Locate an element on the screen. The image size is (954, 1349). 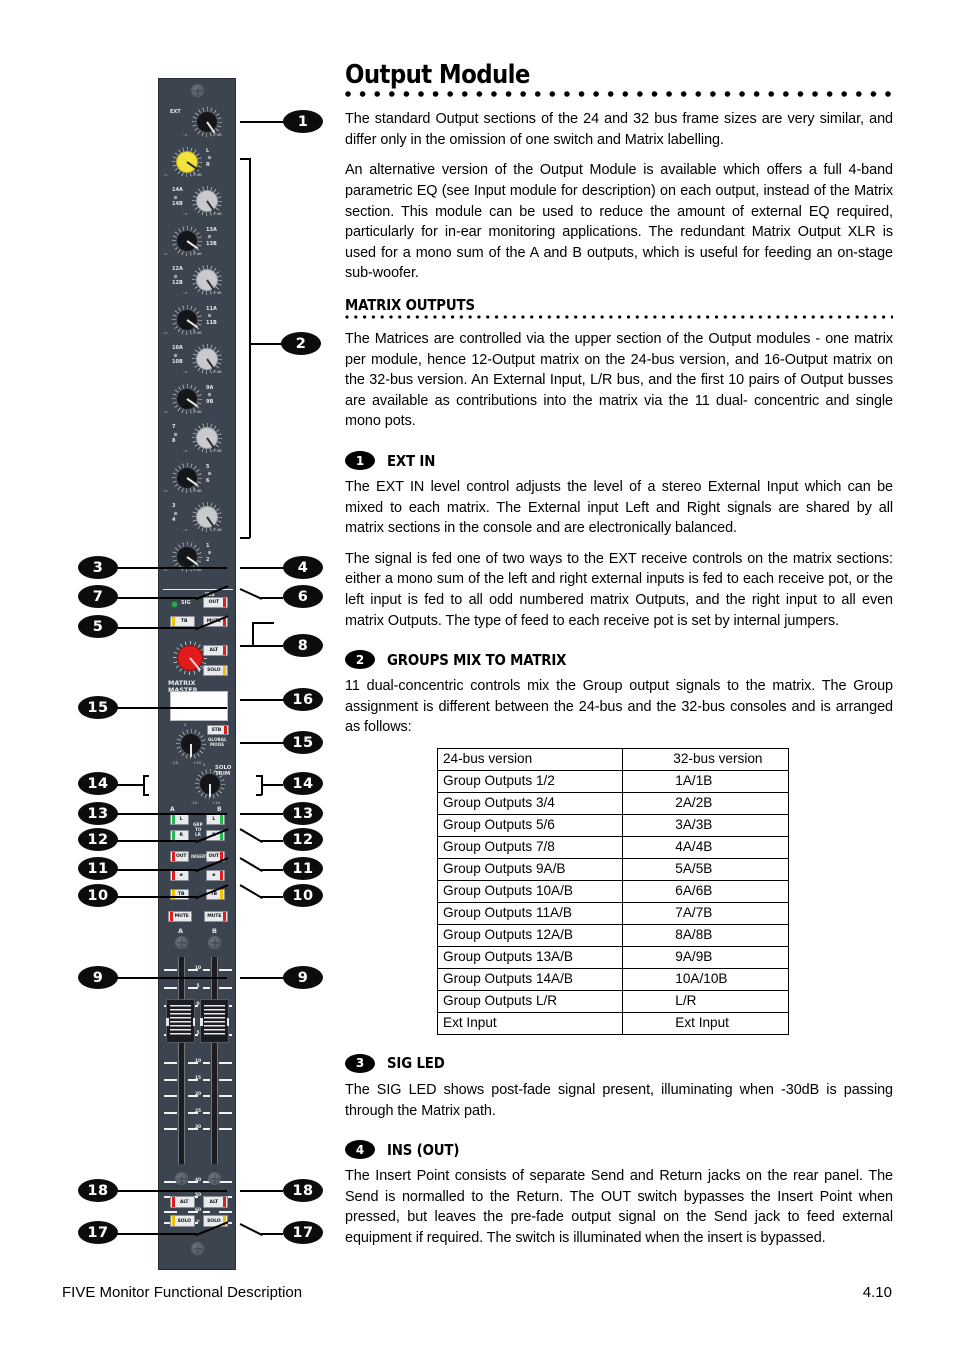
table-cell-24bus: Group Outputs 12A/B is located at coordinates (530, 935).